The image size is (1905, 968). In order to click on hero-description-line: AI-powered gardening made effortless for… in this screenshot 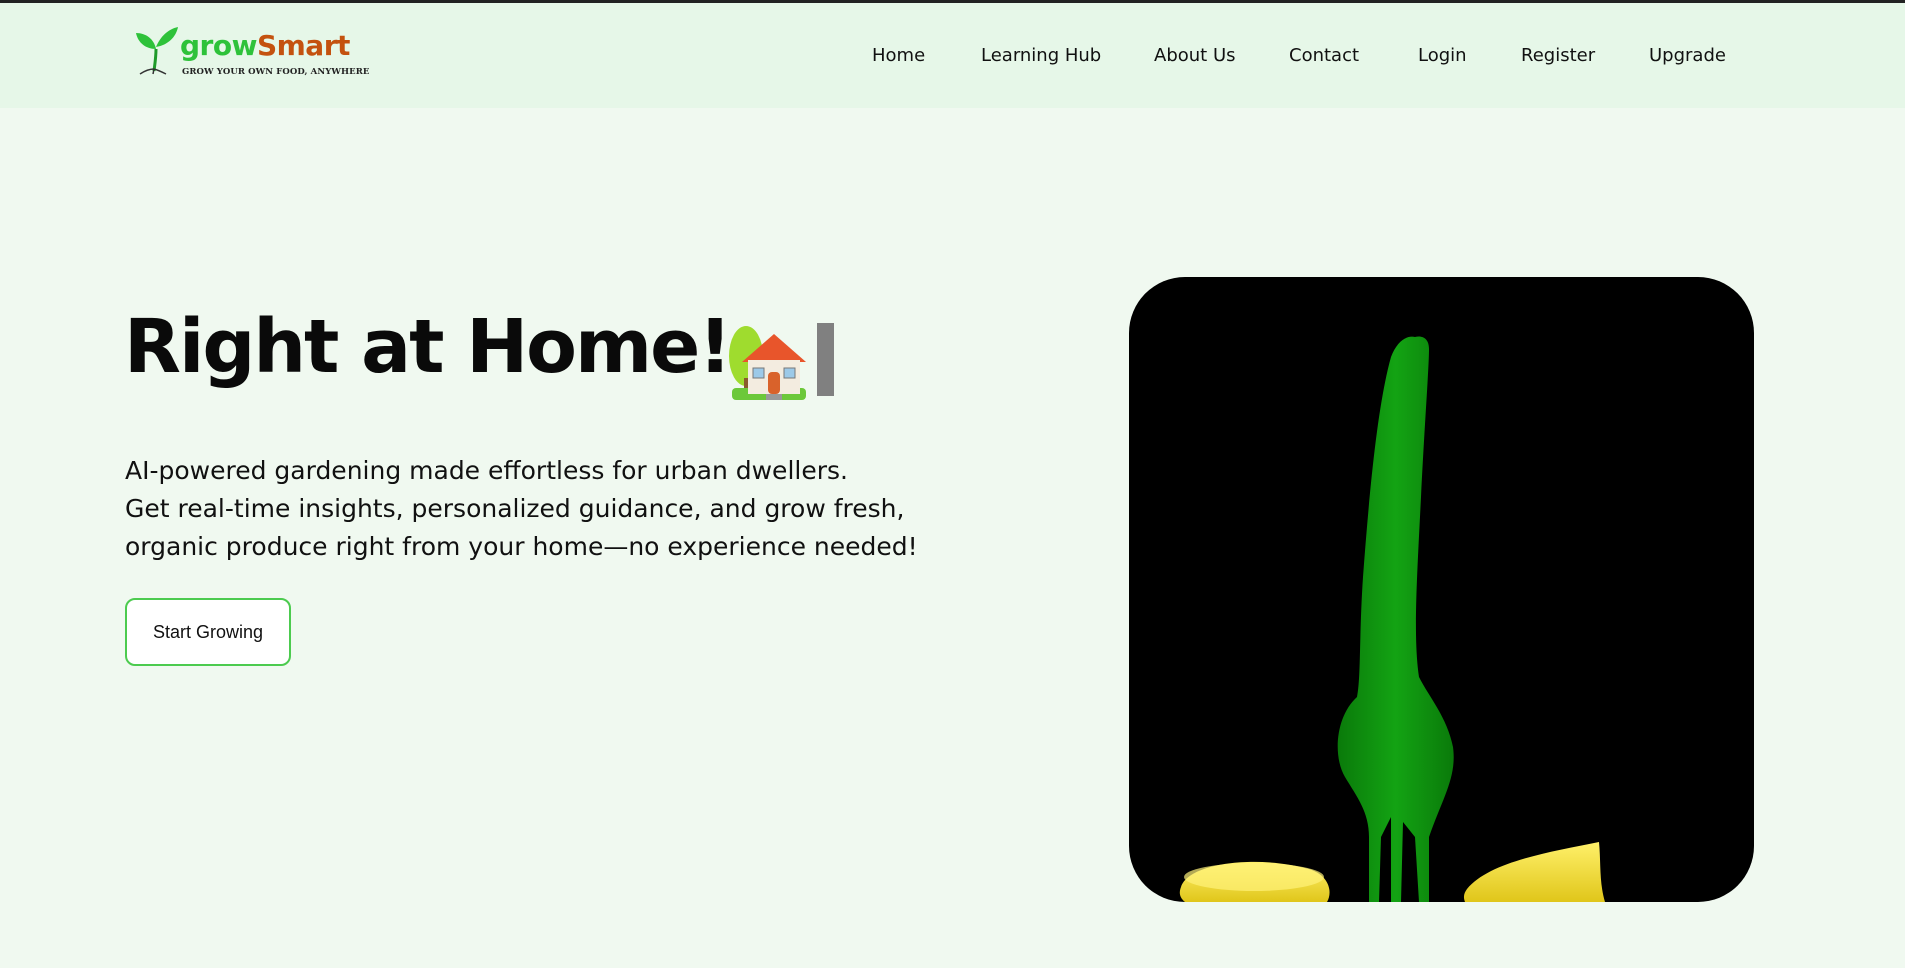, I will do `click(486, 470)`.